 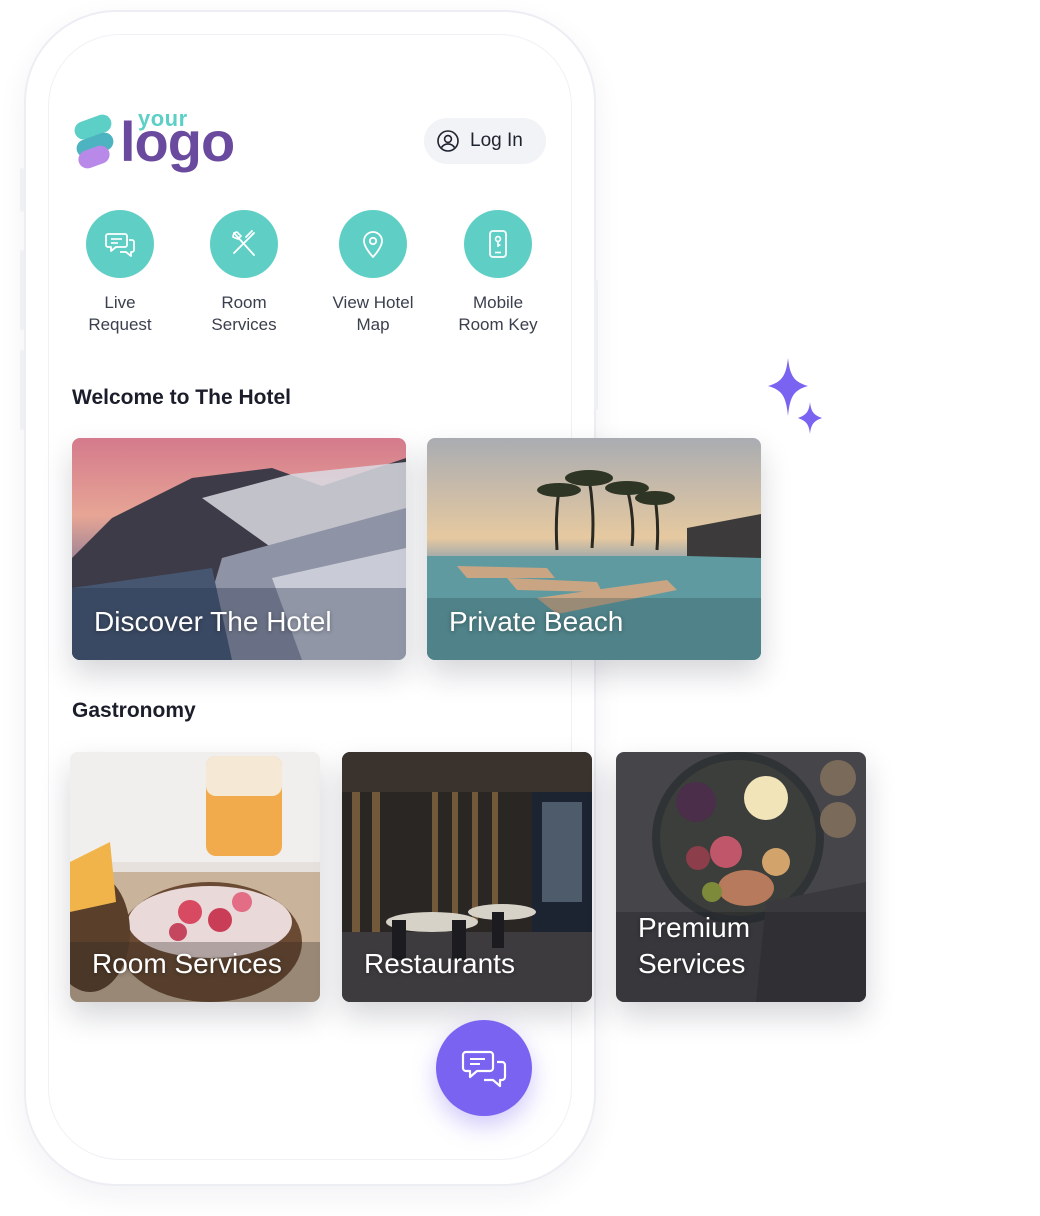 I want to click on card-label: Discover The Hotel, so click(x=213, y=621).